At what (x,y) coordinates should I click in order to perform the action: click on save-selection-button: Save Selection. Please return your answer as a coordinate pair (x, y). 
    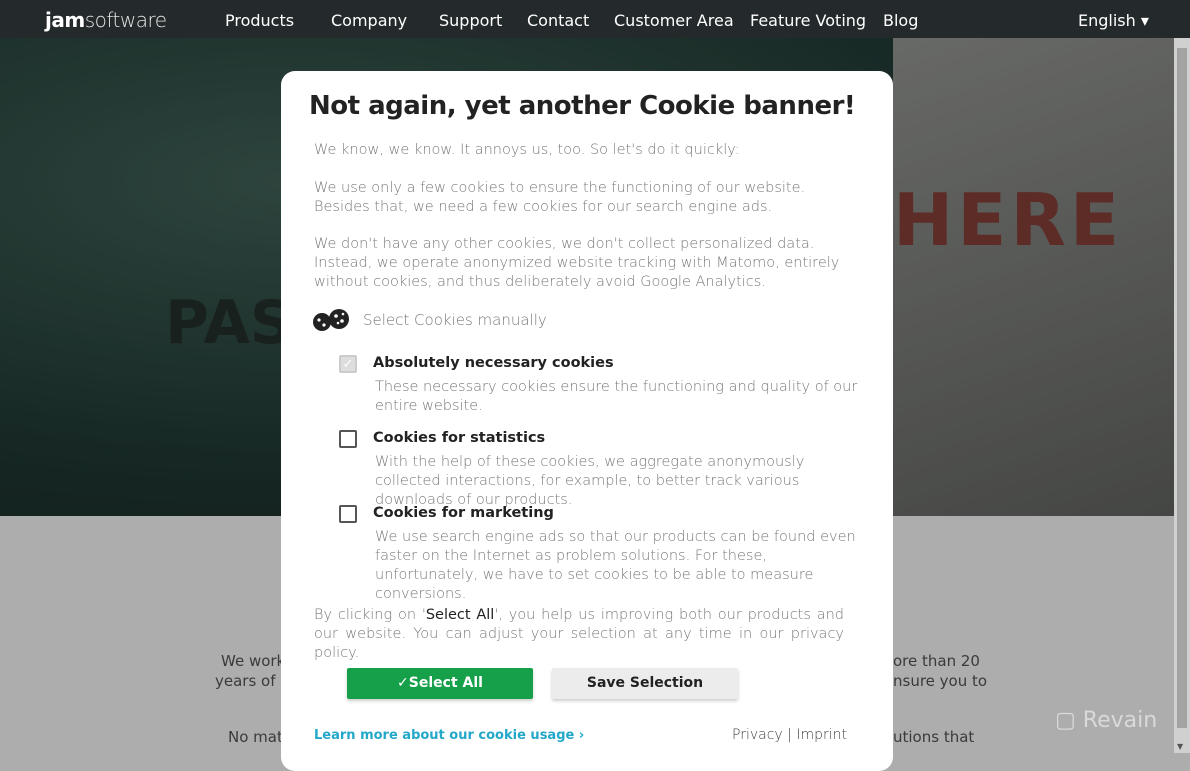
    Looking at the image, I should click on (645, 683).